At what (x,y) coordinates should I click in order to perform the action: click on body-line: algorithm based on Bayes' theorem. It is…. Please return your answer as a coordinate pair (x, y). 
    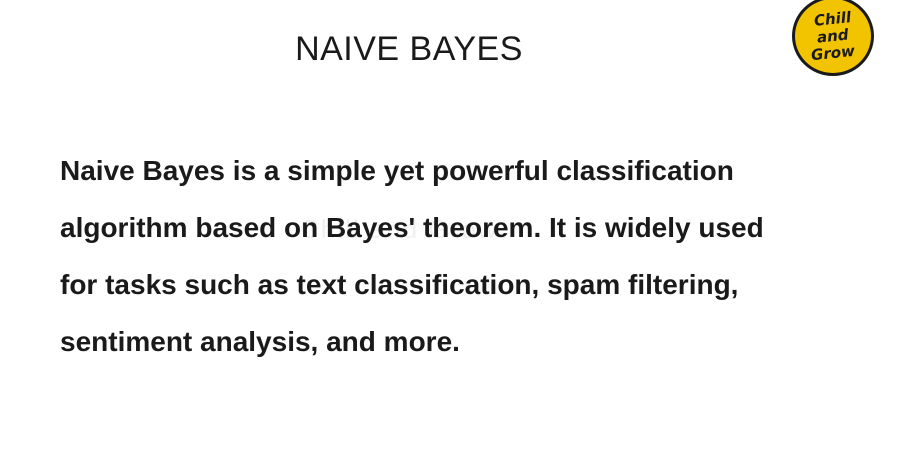
    Looking at the image, I should click on (412, 227).